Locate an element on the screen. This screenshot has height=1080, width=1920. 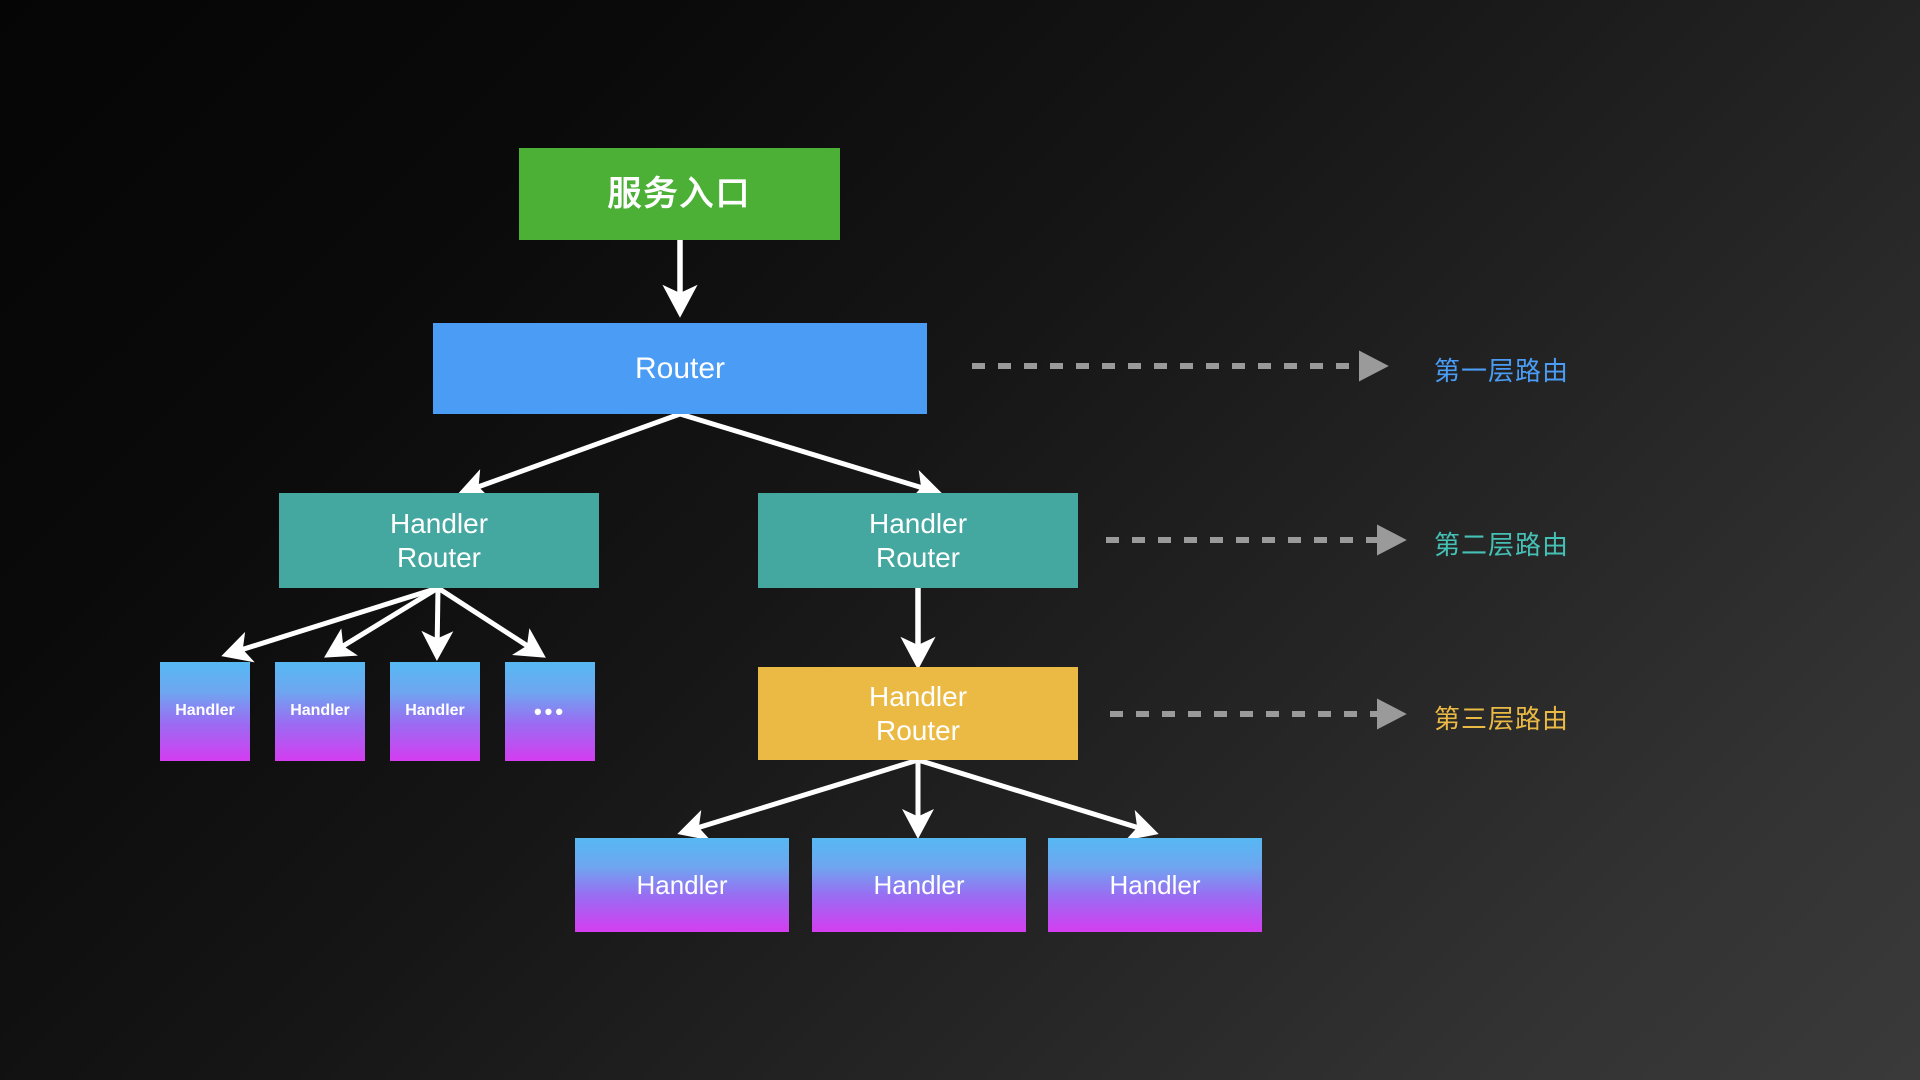
node-handler-router-right: Handler Router is located at coordinates (918, 540).